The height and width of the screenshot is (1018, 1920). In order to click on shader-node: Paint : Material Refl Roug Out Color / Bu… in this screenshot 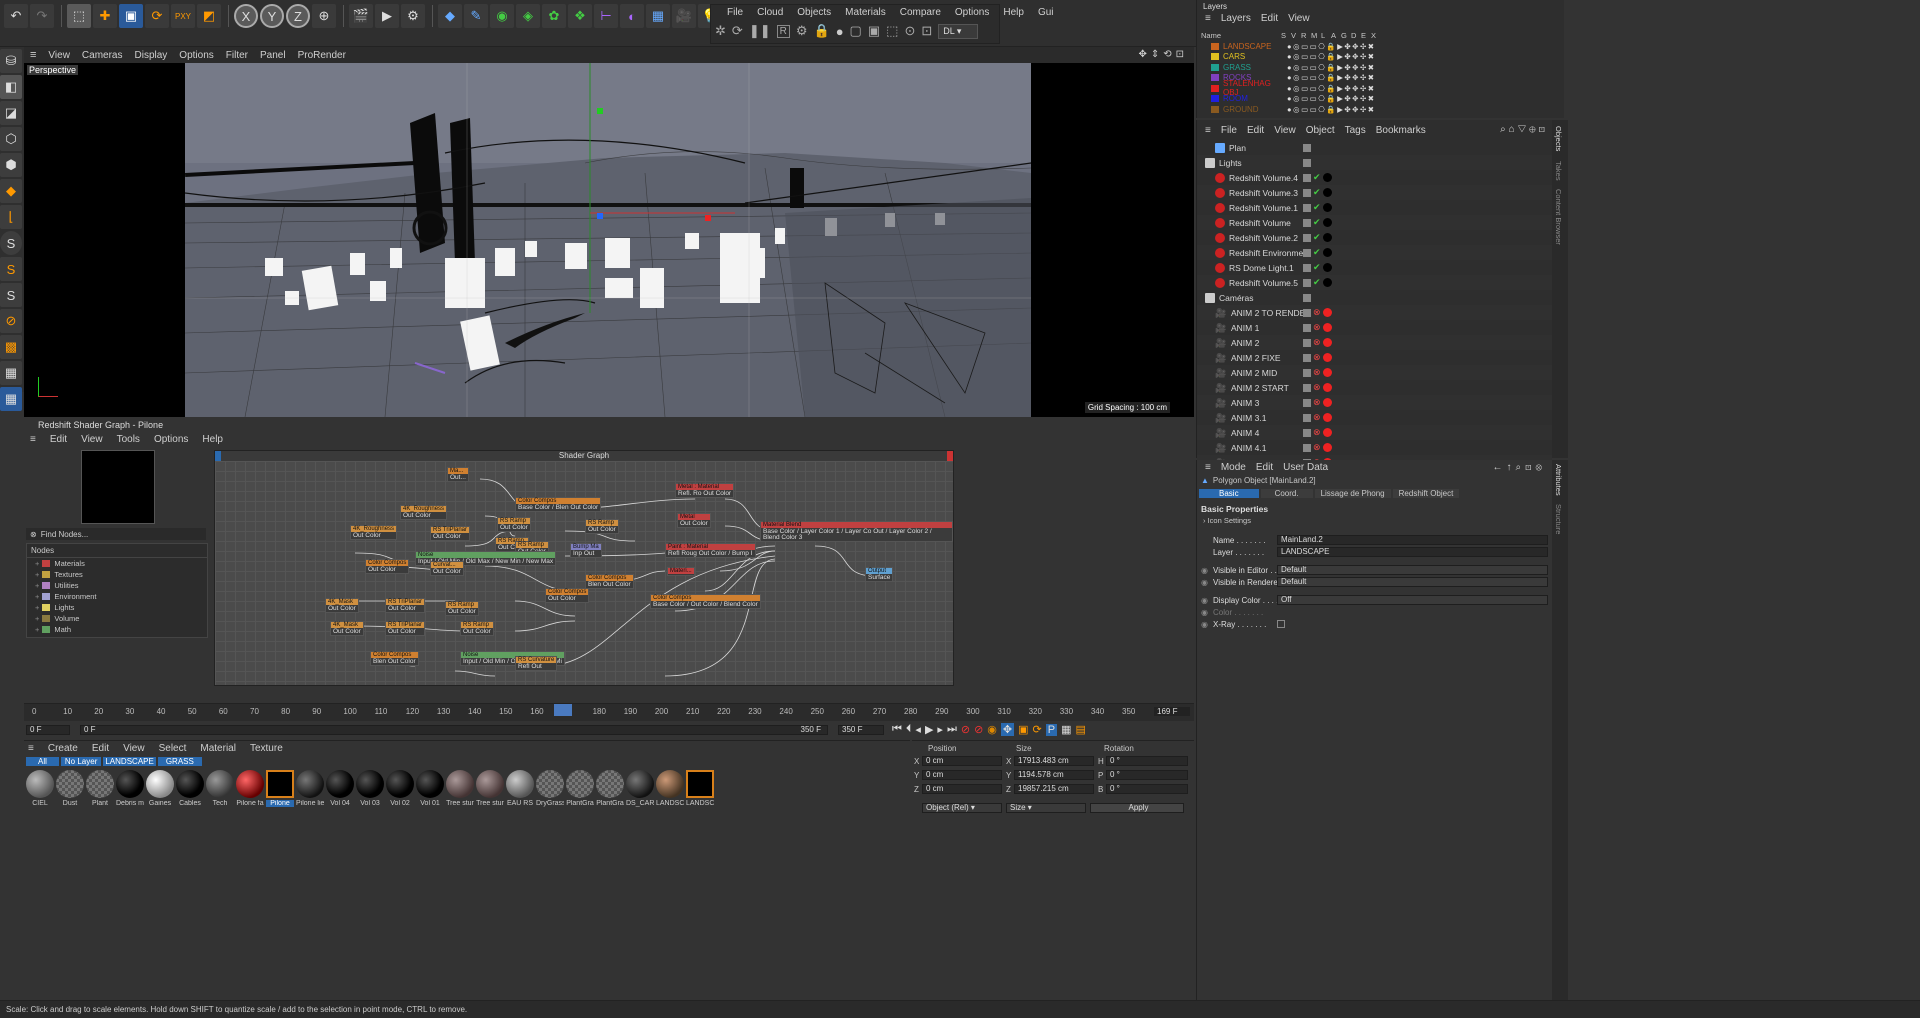, I will do `click(710, 550)`.